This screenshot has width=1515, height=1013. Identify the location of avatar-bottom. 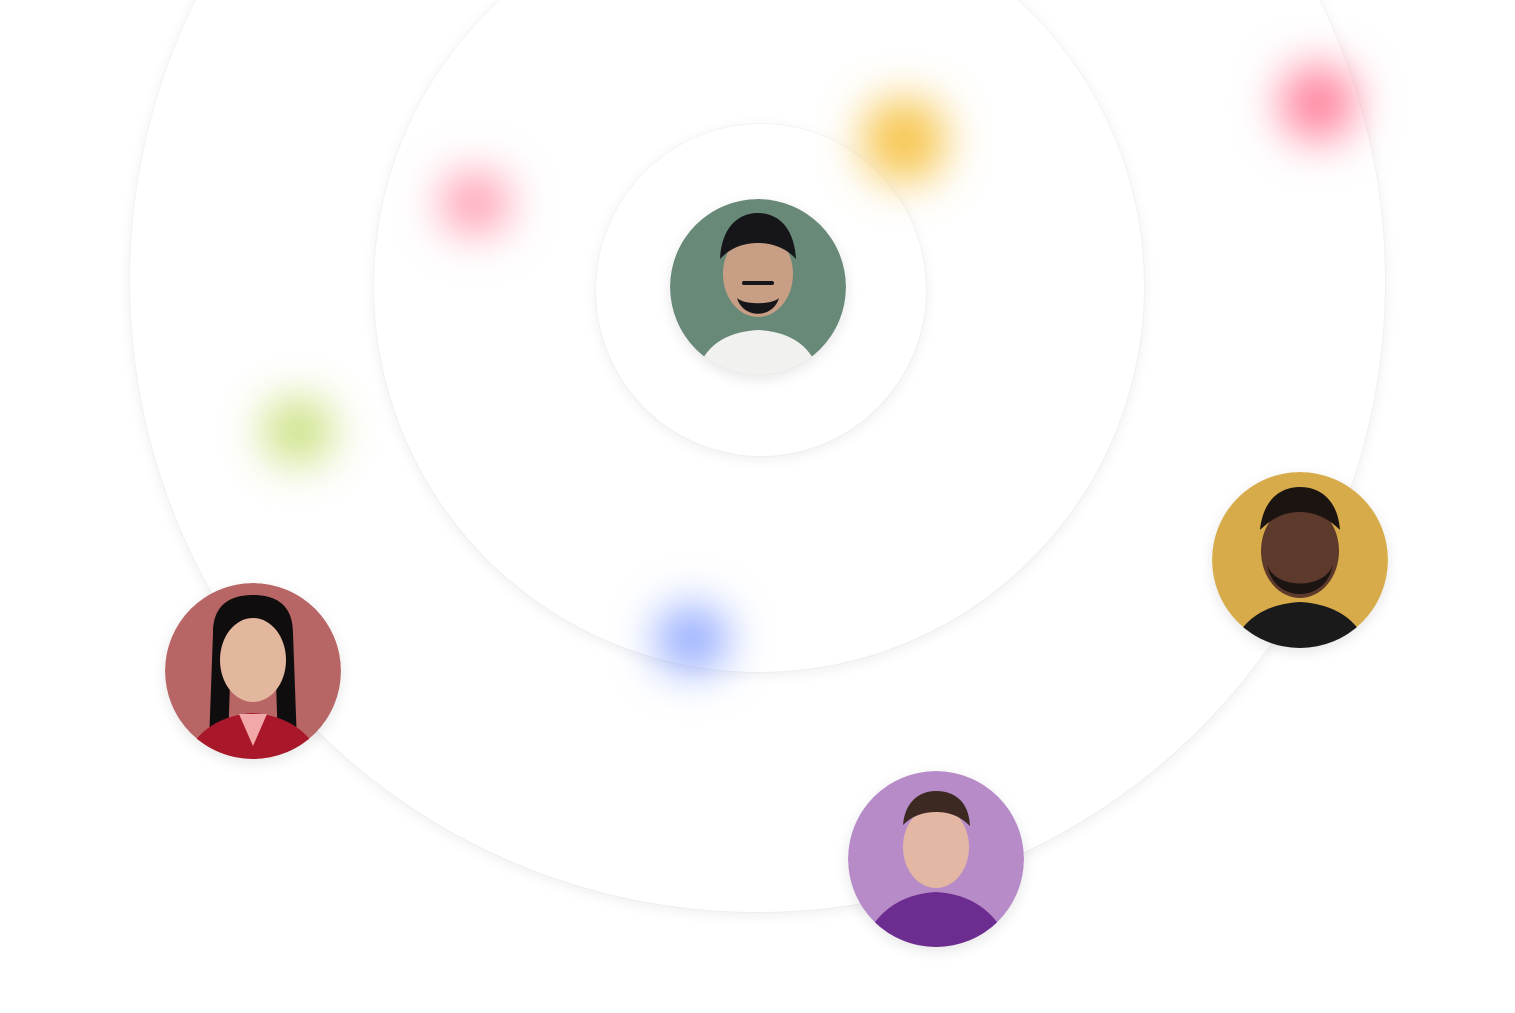
(936, 859).